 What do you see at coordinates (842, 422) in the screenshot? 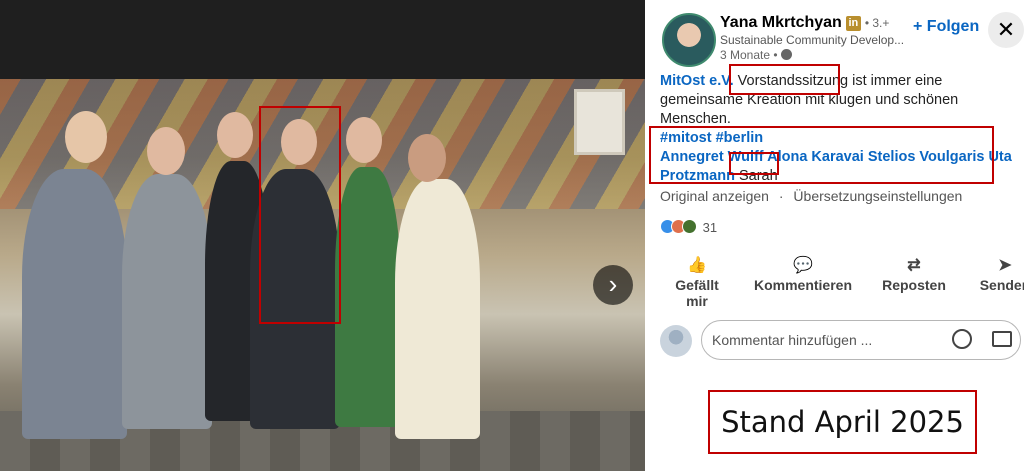
I see `stand-annotation: Stand April 2025` at bounding box center [842, 422].